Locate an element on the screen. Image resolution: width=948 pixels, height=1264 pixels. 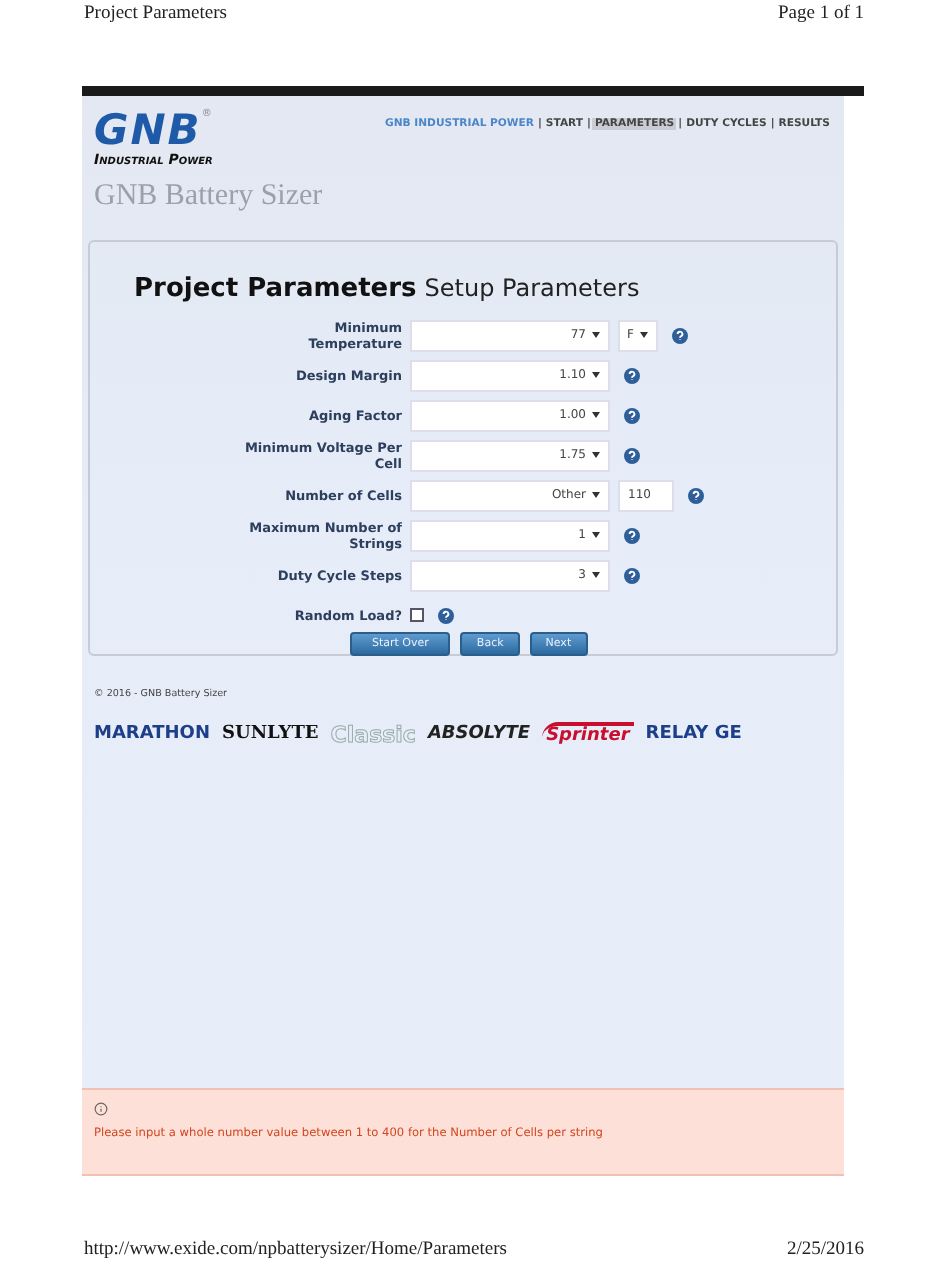
brand-logo: ABSOLYTE is located at coordinates (479, 734).